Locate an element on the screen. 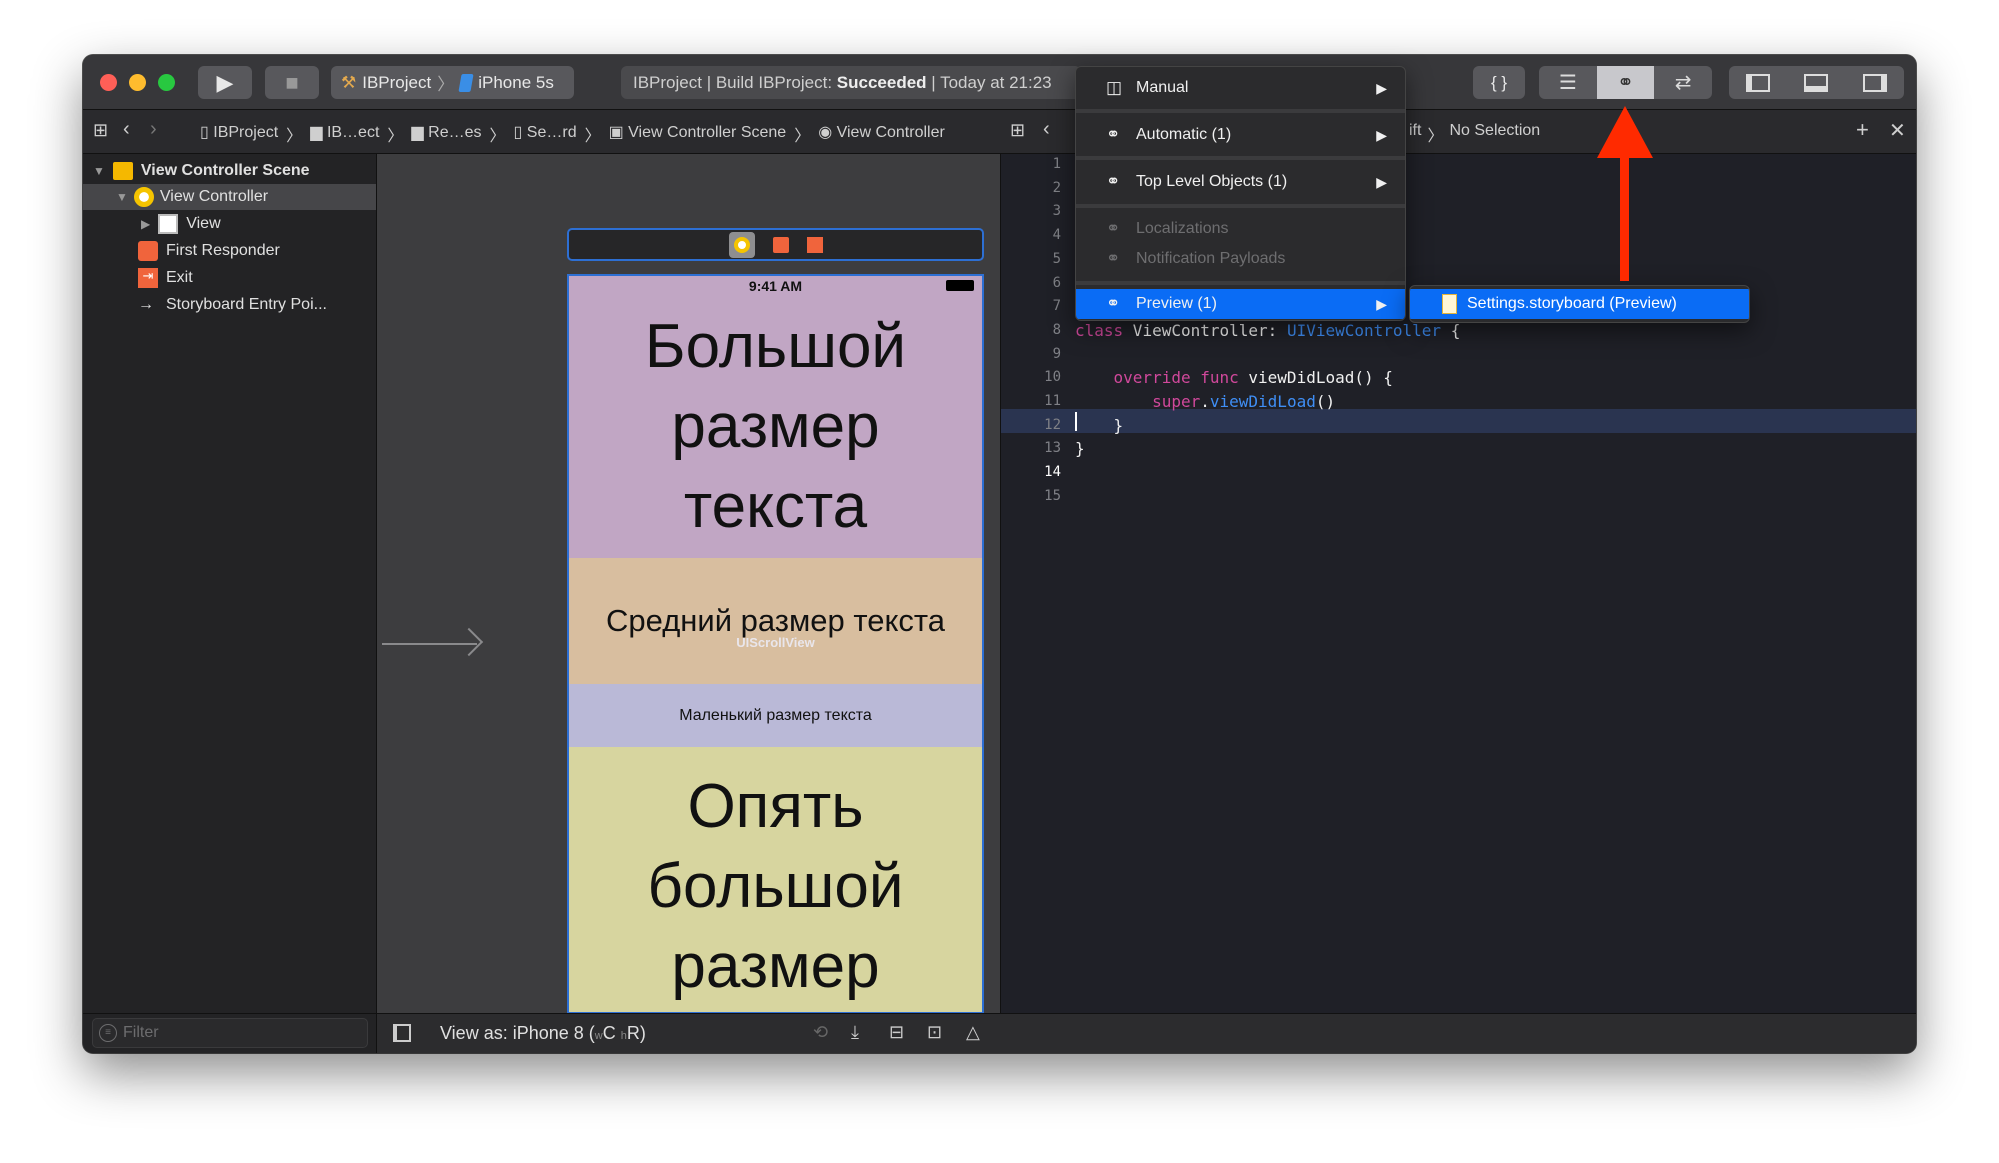 Image resolution: width=1999 pixels, height=1163 pixels. outline-label: View Controller Scene is located at coordinates (225, 170).